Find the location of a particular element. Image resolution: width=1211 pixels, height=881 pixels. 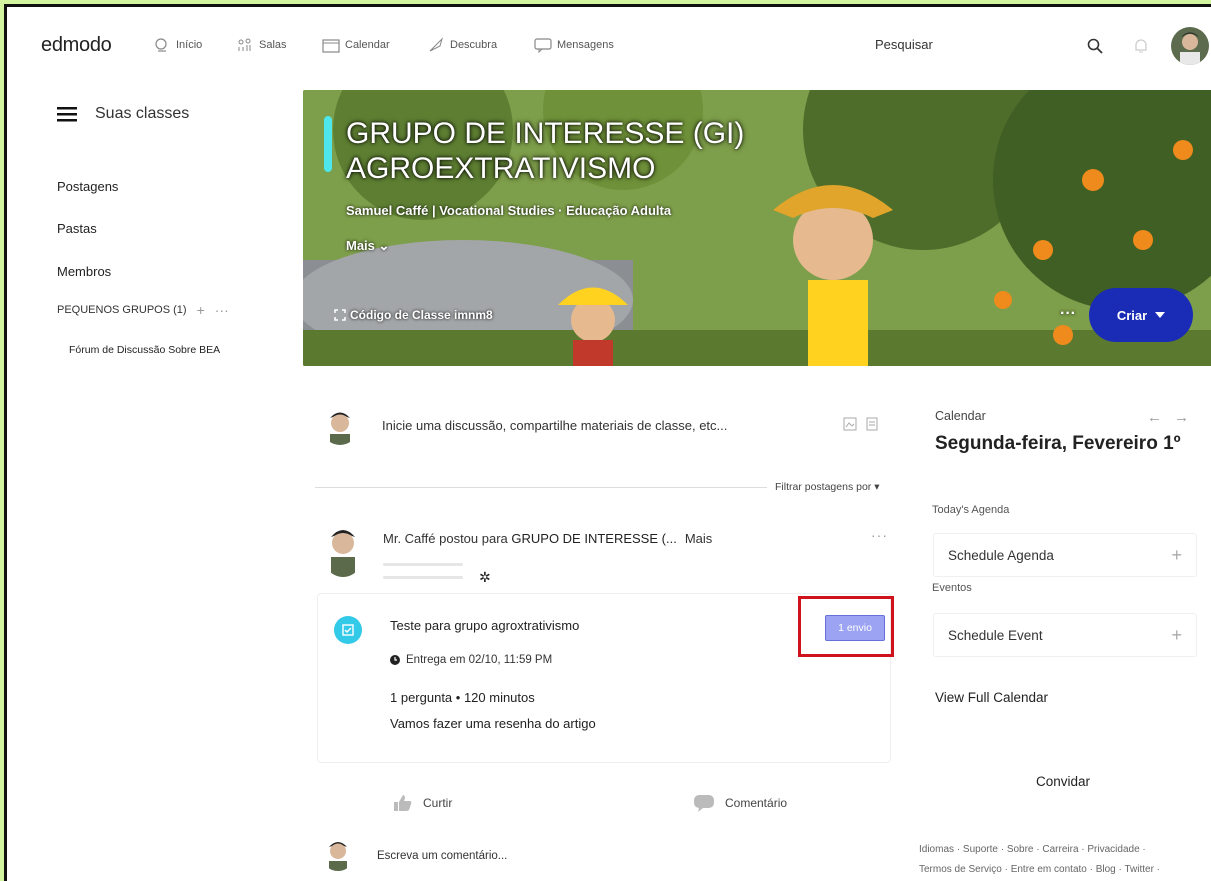

commenter-avatar is located at coordinates (338, 854).